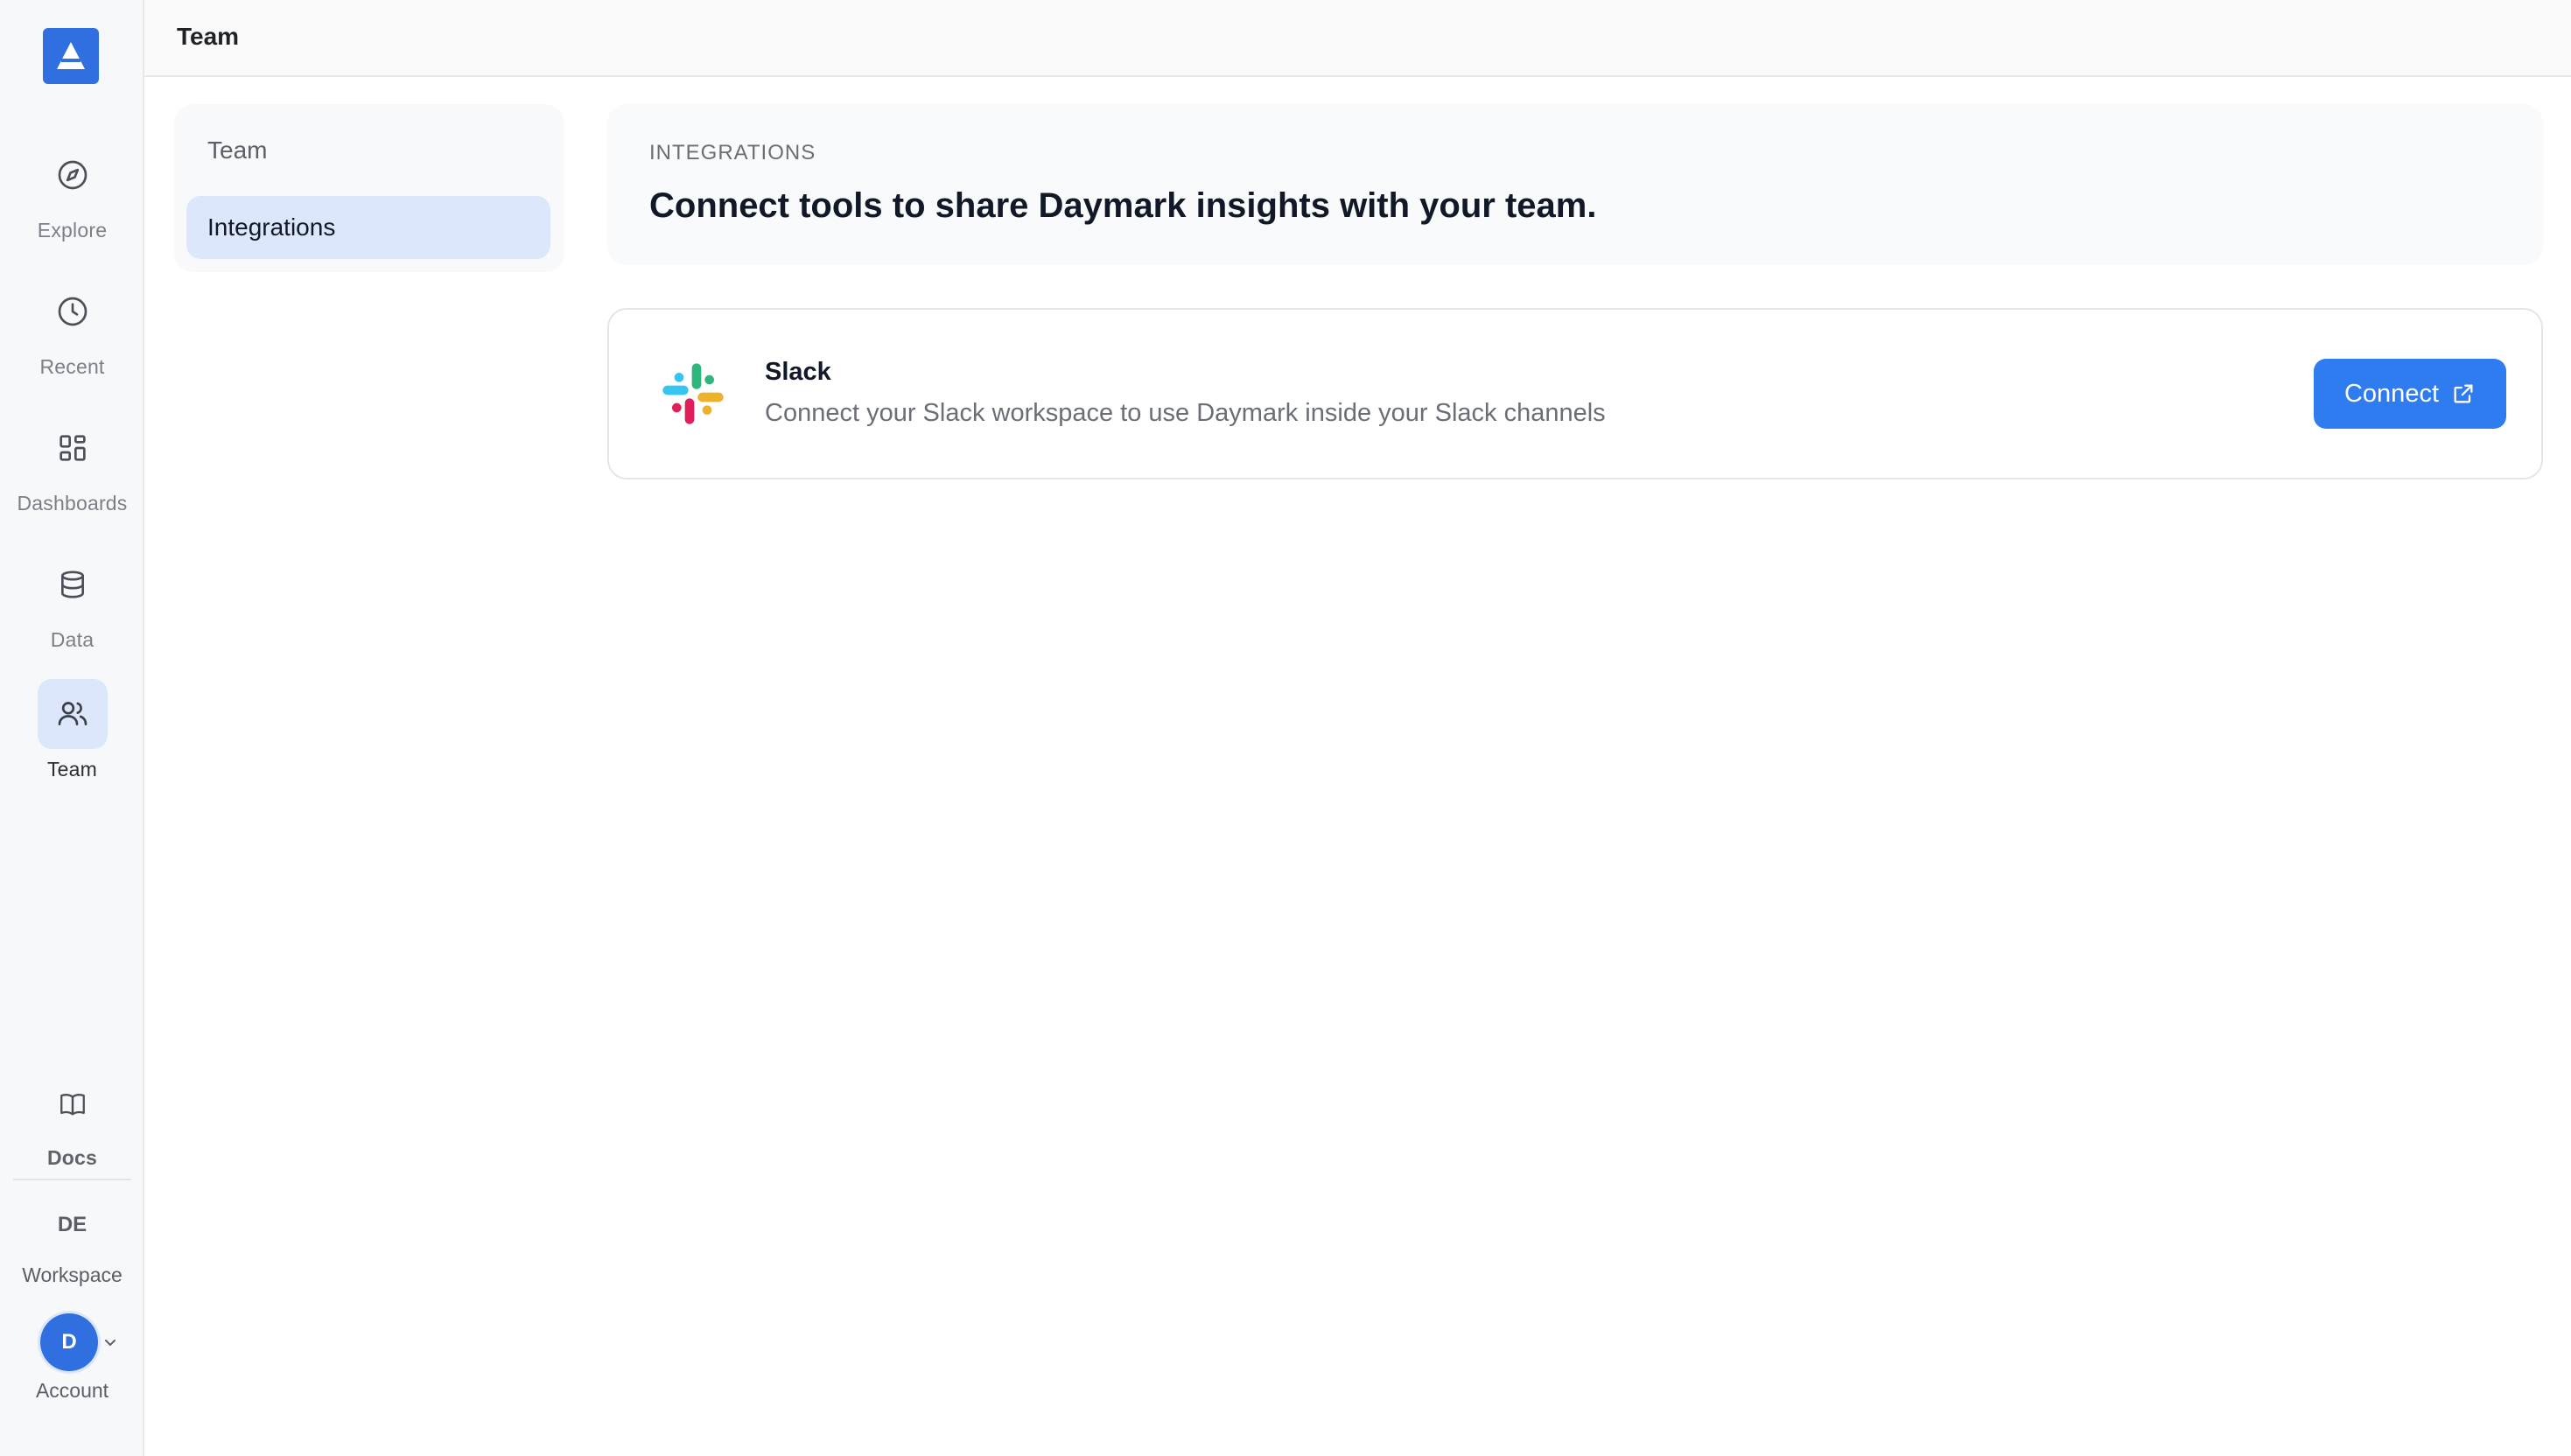  I want to click on top-bar: Team, so click(1357, 38).